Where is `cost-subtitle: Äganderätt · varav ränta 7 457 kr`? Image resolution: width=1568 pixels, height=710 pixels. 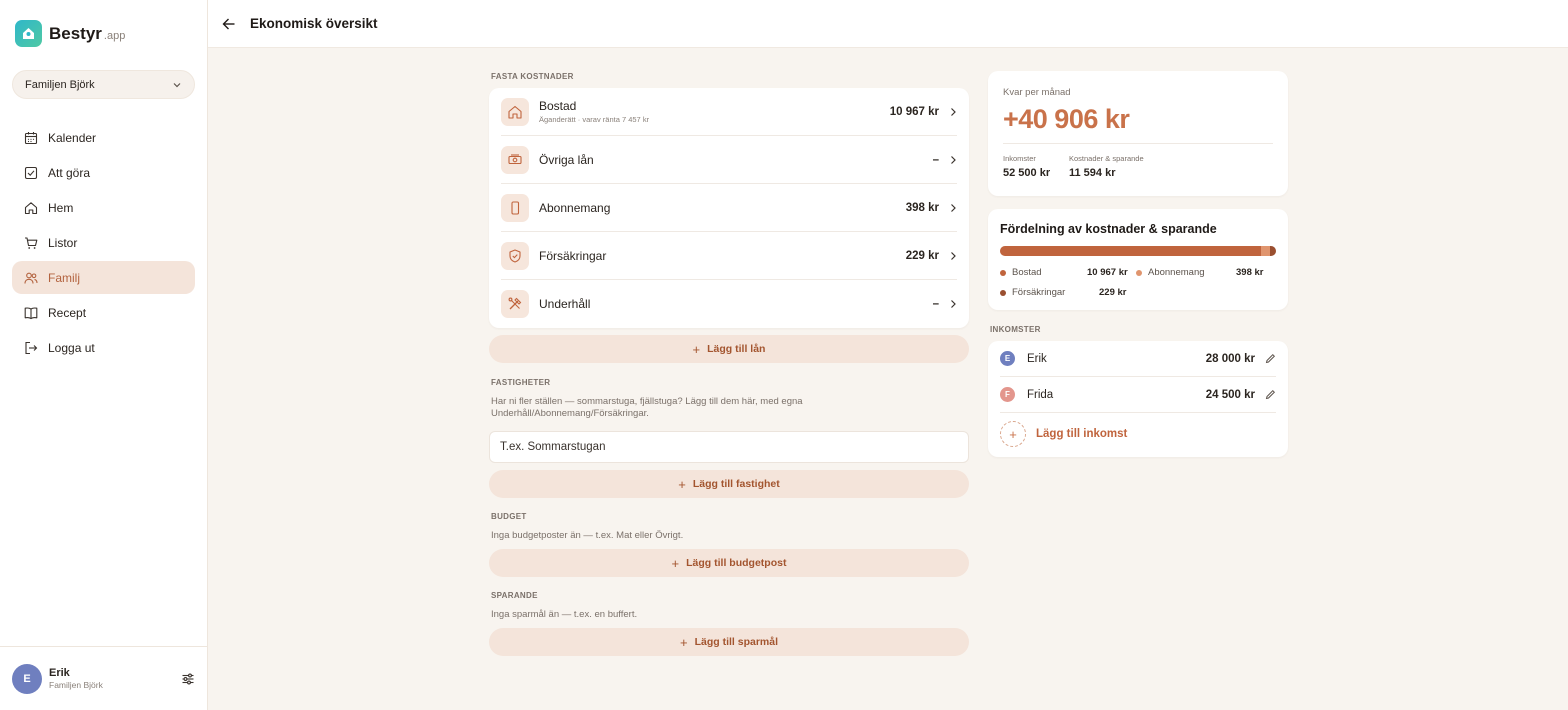 cost-subtitle: Äganderätt · varav ränta 7 457 kr is located at coordinates (594, 119).